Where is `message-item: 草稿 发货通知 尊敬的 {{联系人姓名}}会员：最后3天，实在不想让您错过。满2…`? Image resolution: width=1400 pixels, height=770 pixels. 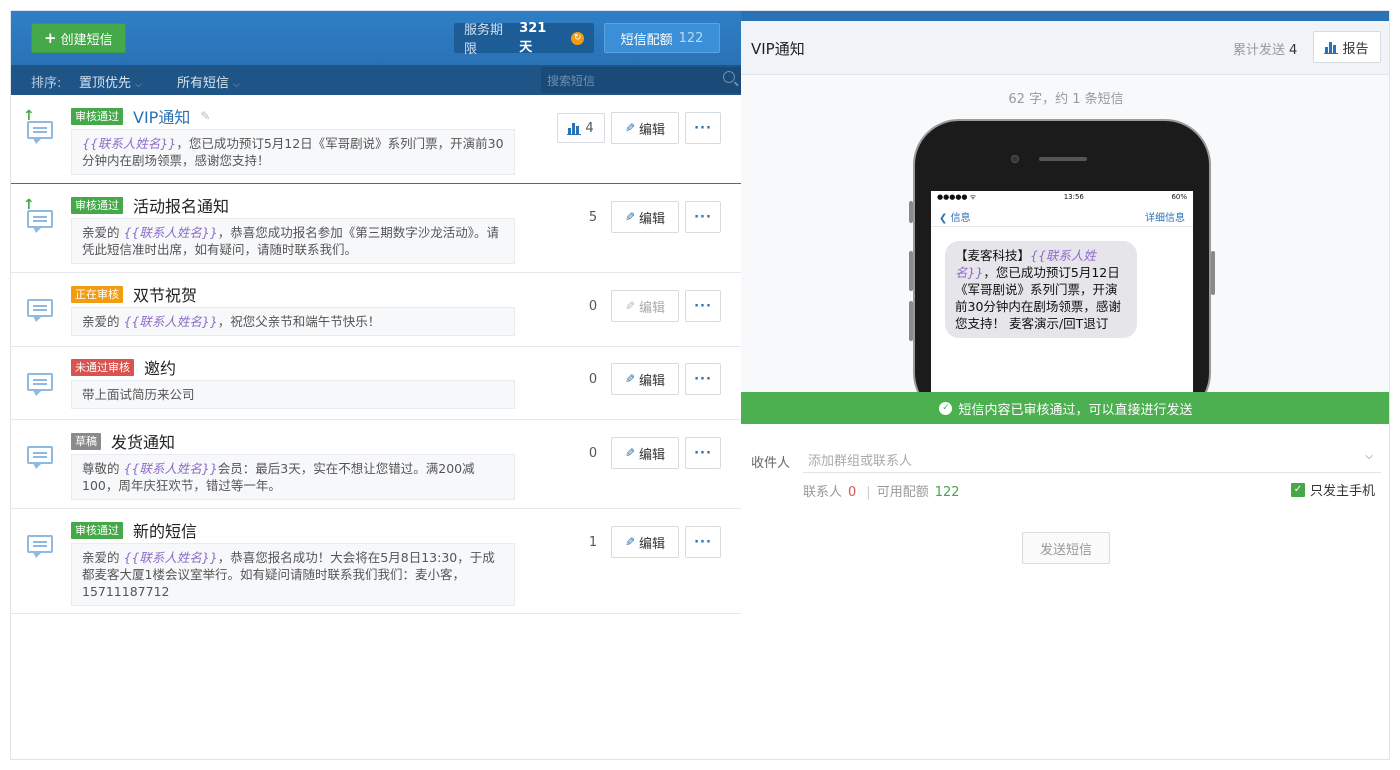 message-item: 草稿 发货通知 尊敬的 {{联系人姓名}}会员：最后3天，实在不想让您错过。满2… is located at coordinates (376, 464).